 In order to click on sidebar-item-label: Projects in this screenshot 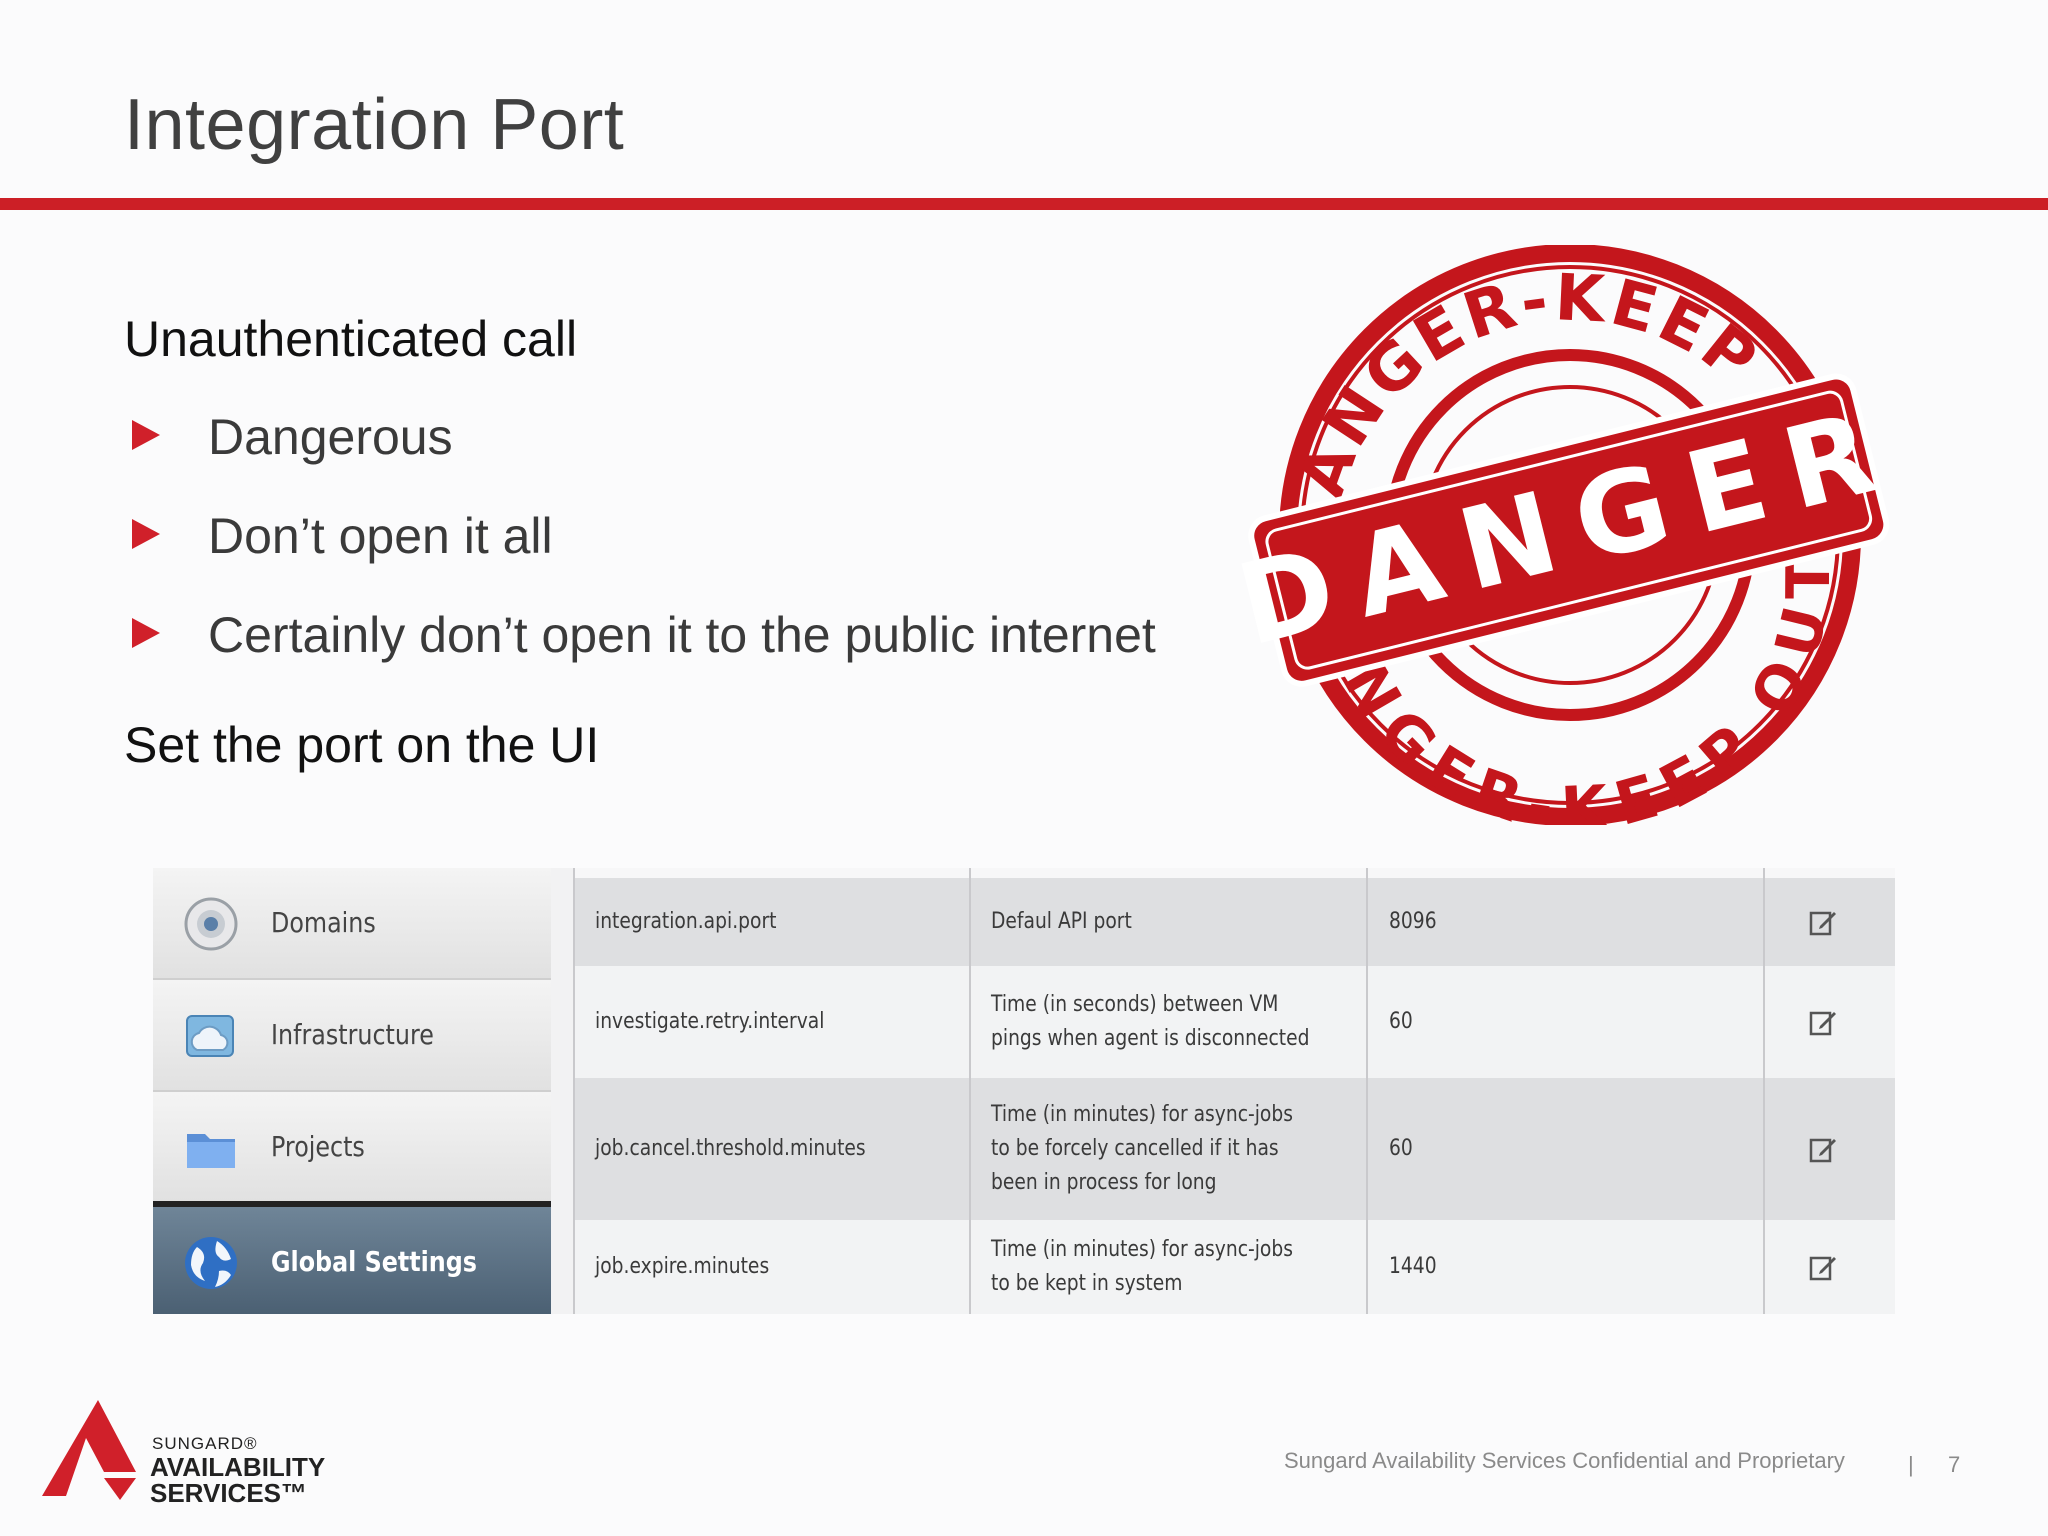, I will do `click(318, 1146)`.